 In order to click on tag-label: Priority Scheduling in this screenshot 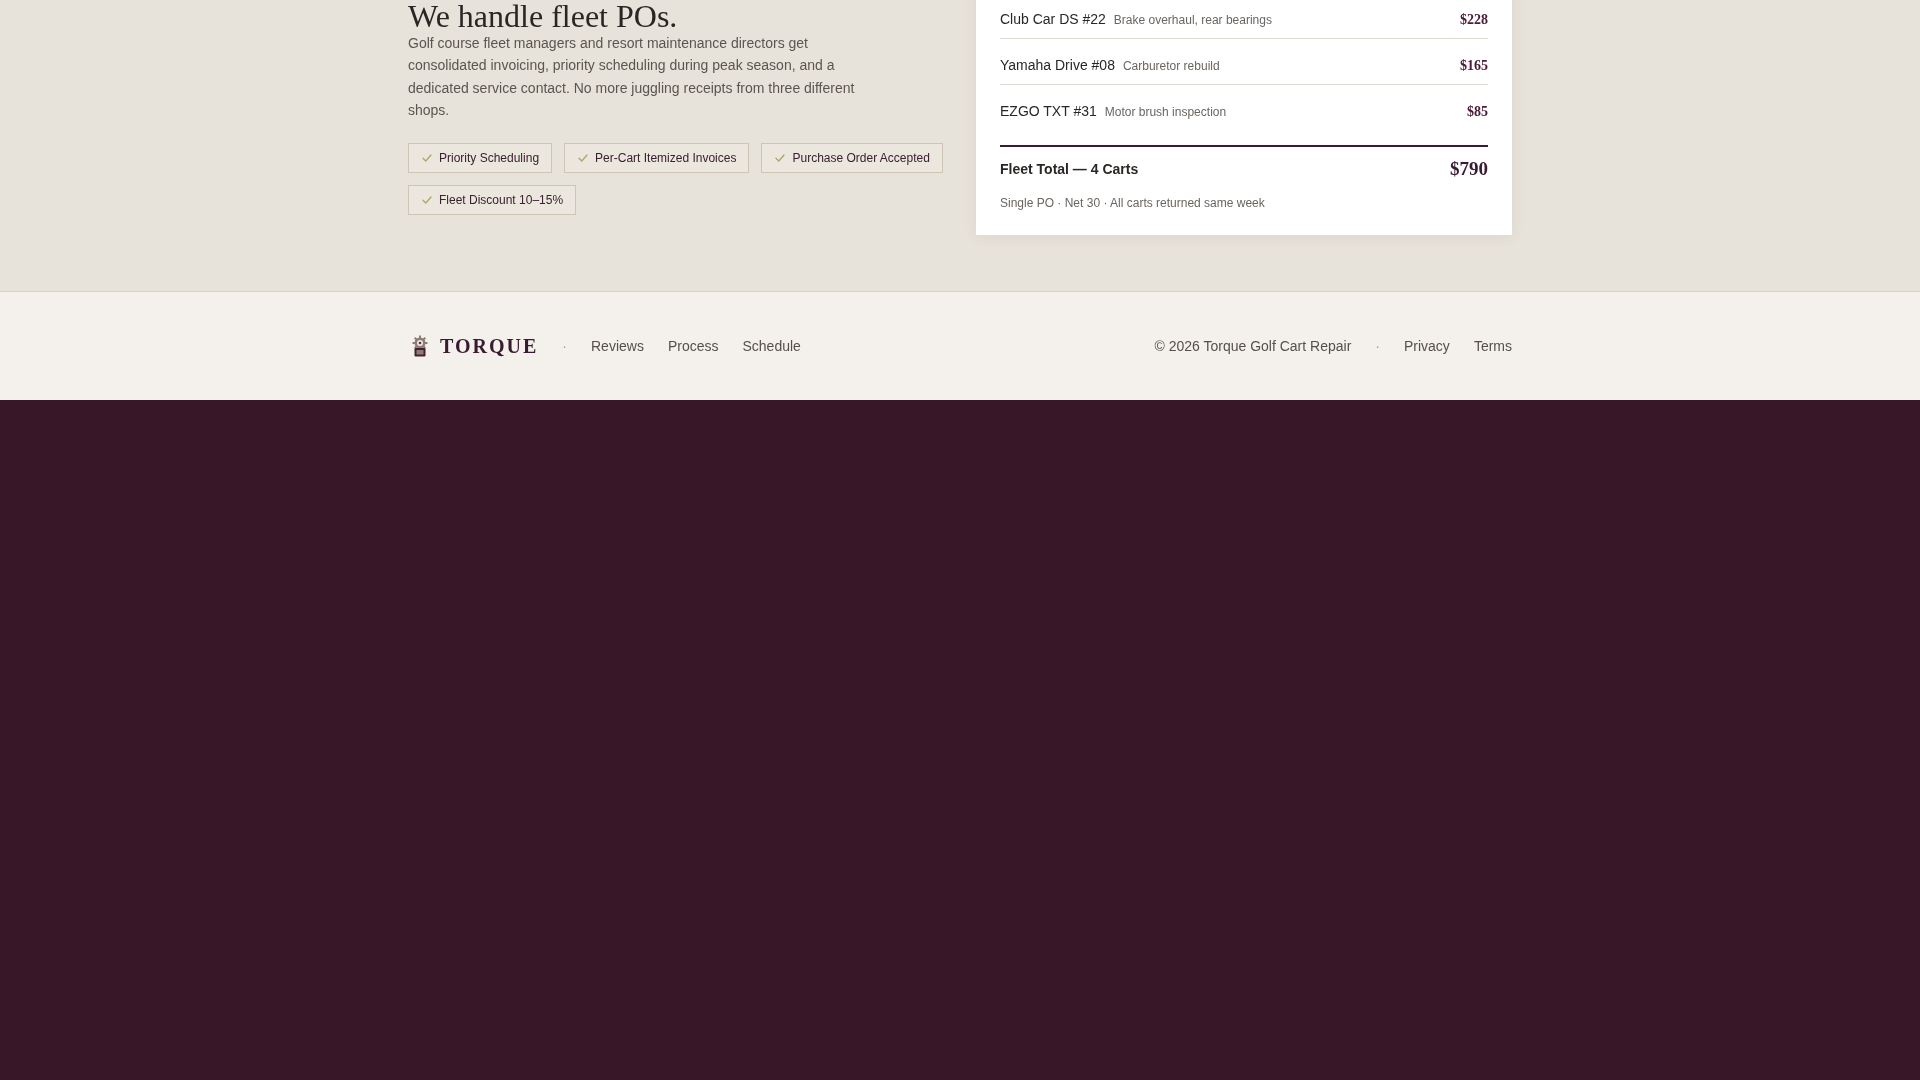, I will do `click(489, 157)`.